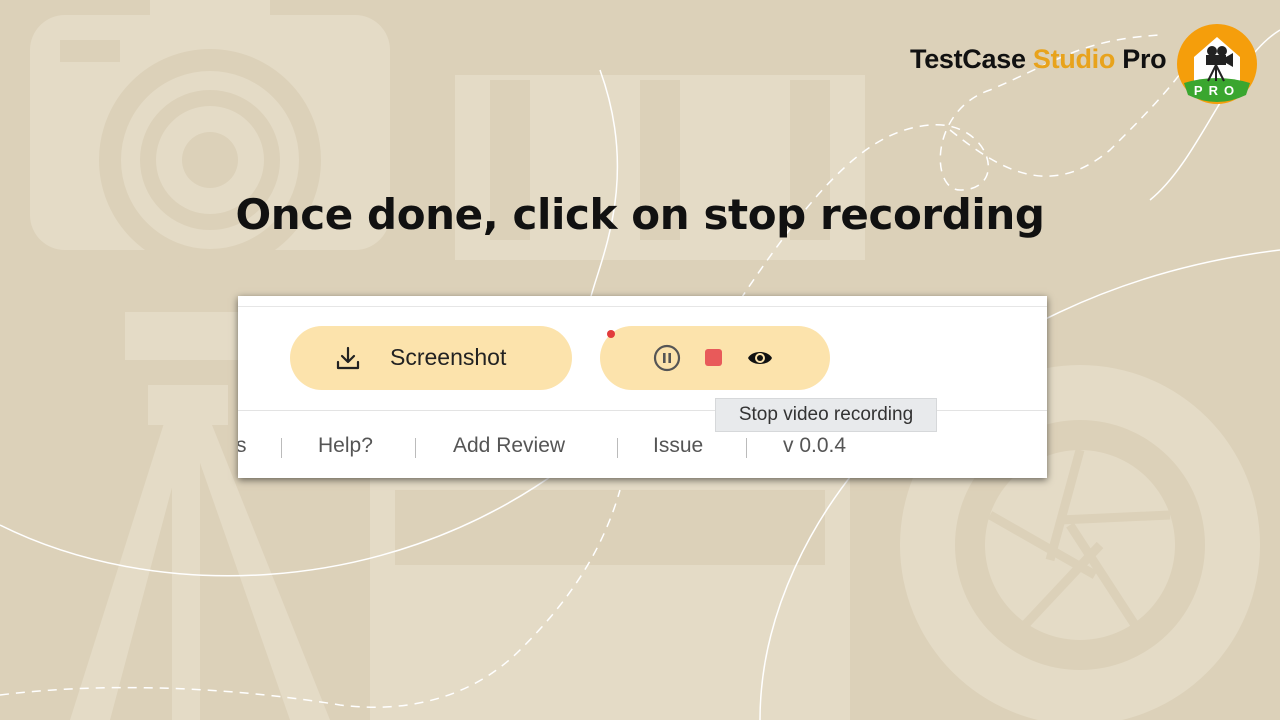 The height and width of the screenshot is (720, 1280). I want to click on eye-icon, so click(760, 358).